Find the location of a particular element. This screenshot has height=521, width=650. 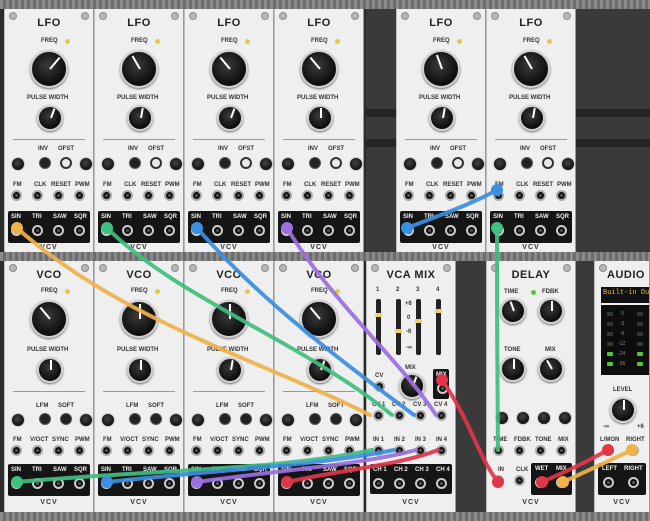

left-output-jack is located at coordinates (608, 482).